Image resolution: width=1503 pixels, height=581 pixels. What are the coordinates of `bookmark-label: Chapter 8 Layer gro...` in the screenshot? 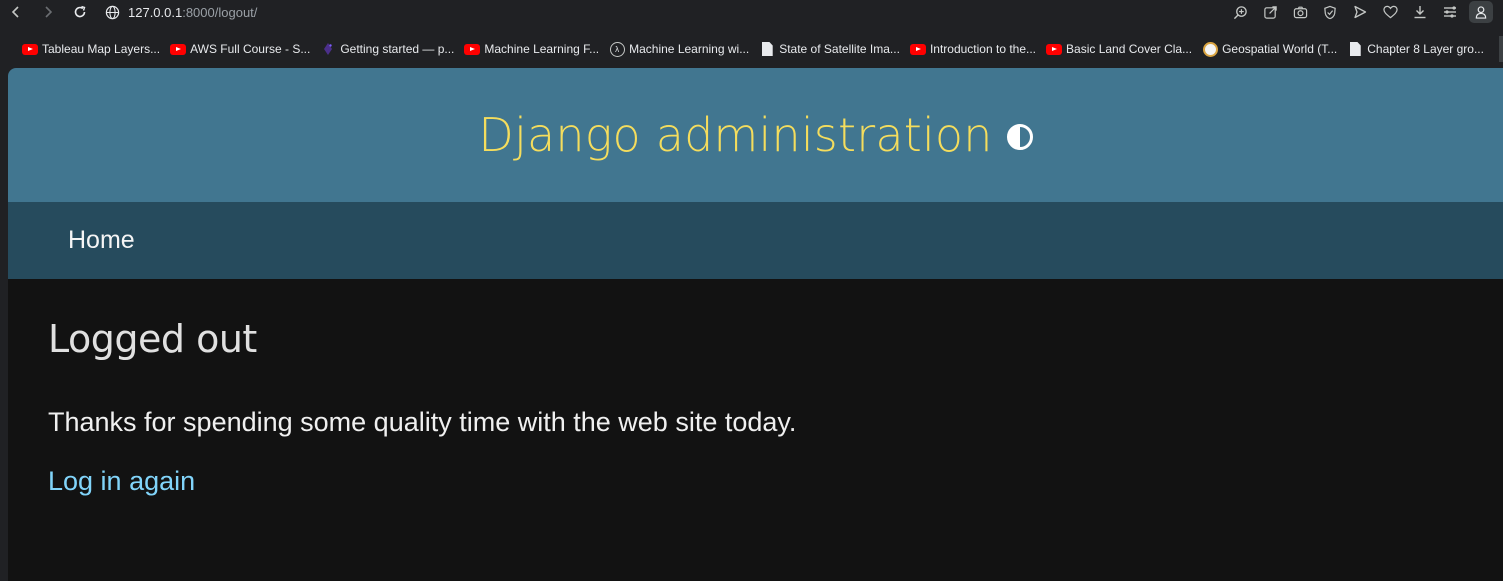 It's located at (1425, 49).